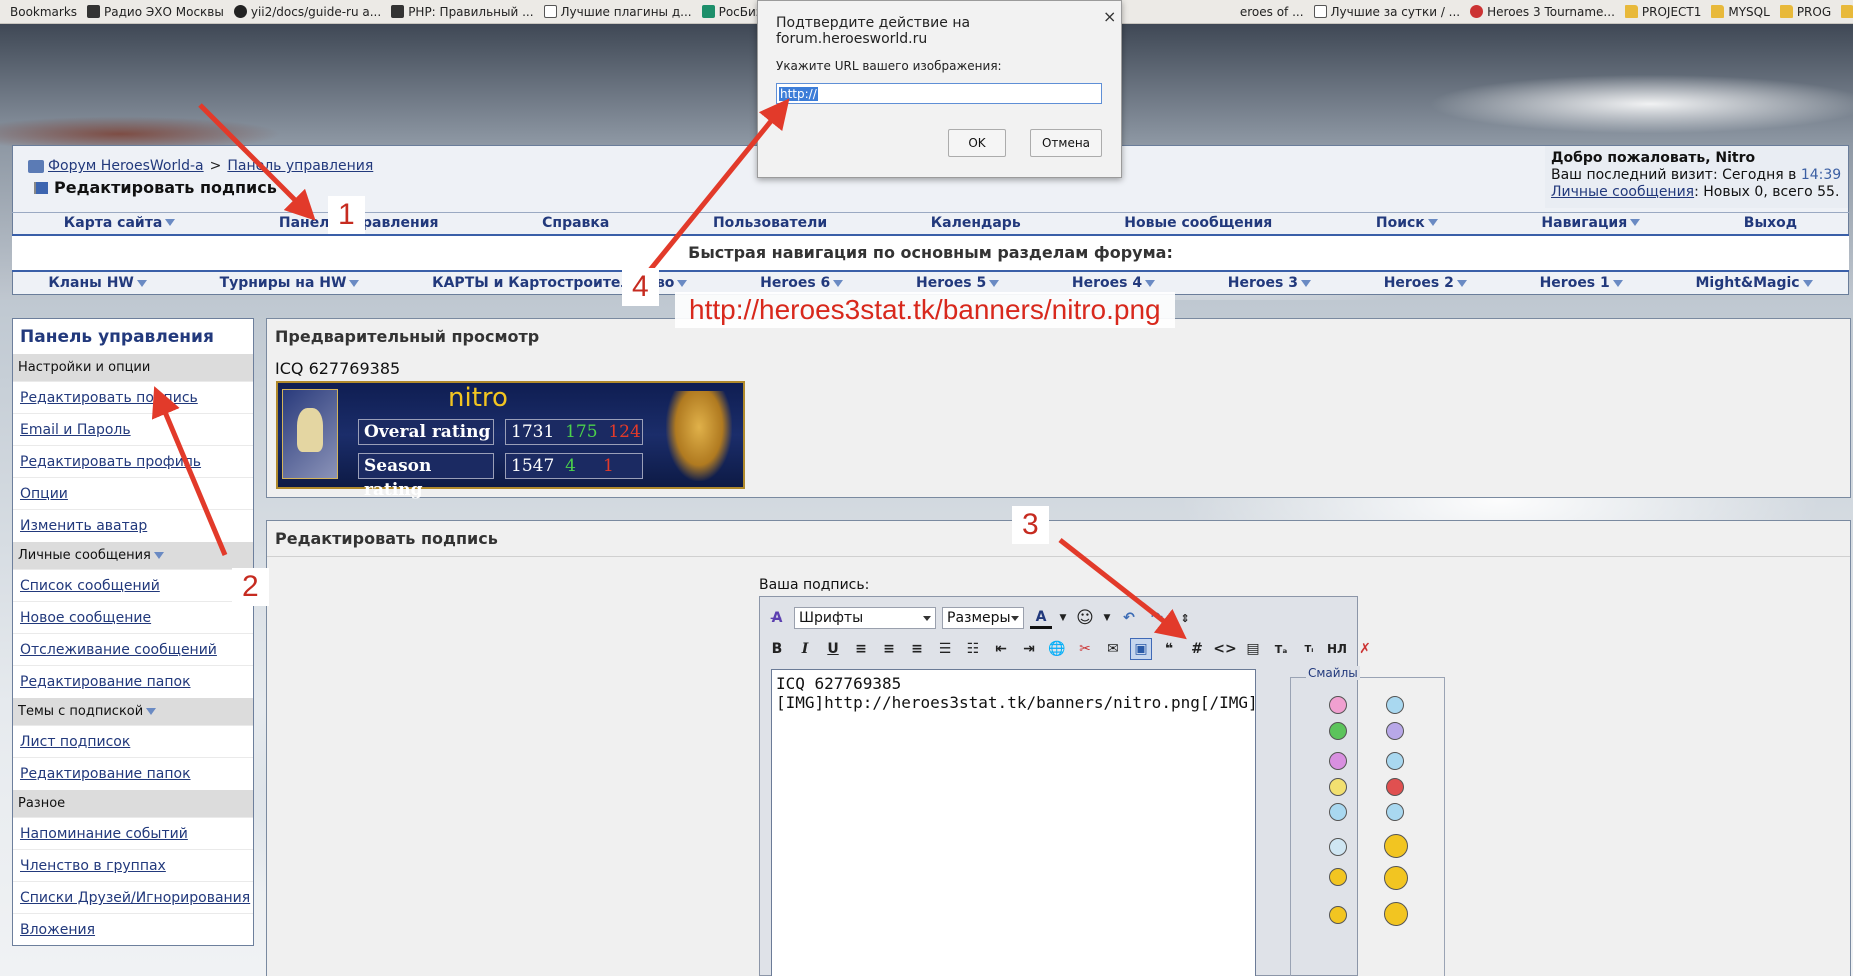 The width and height of the screenshot is (1853, 976). What do you see at coordinates (925, 310) in the screenshot?
I see `annotation-url: http://heroes3stat.tk/banners/nitro.png` at bounding box center [925, 310].